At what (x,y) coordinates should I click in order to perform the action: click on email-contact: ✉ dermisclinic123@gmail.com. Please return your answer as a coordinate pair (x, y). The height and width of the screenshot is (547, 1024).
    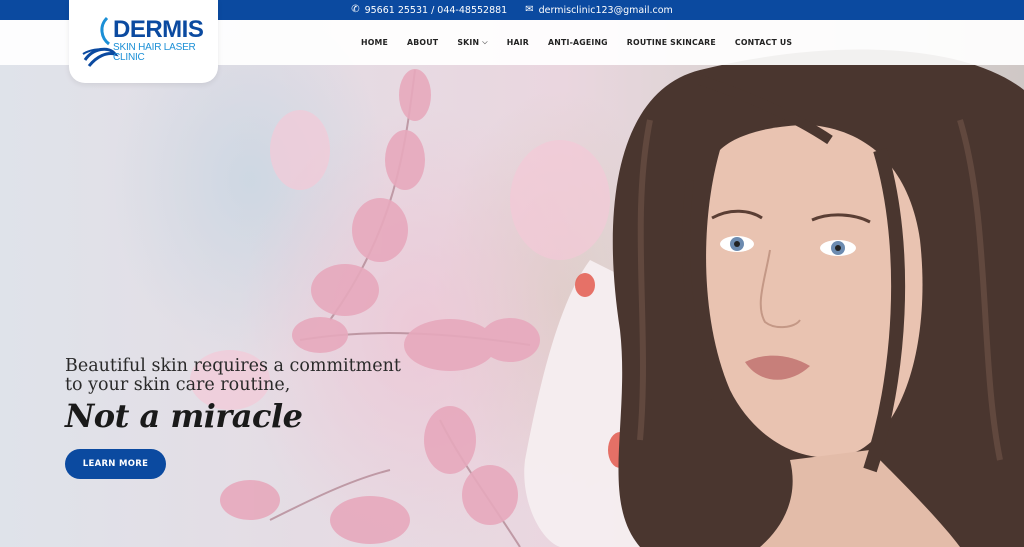
    Looking at the image, I should click on (599, 10).